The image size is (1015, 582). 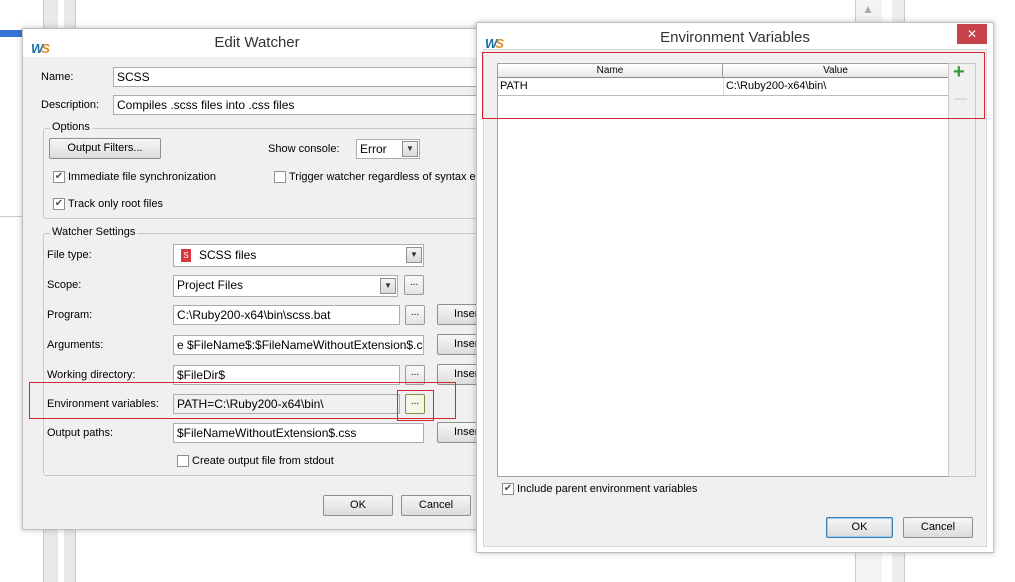 What do you see at coordinates (962, 270) in the screenshot?
I see `env-side-toolbar` at bounding box center [962, 270].